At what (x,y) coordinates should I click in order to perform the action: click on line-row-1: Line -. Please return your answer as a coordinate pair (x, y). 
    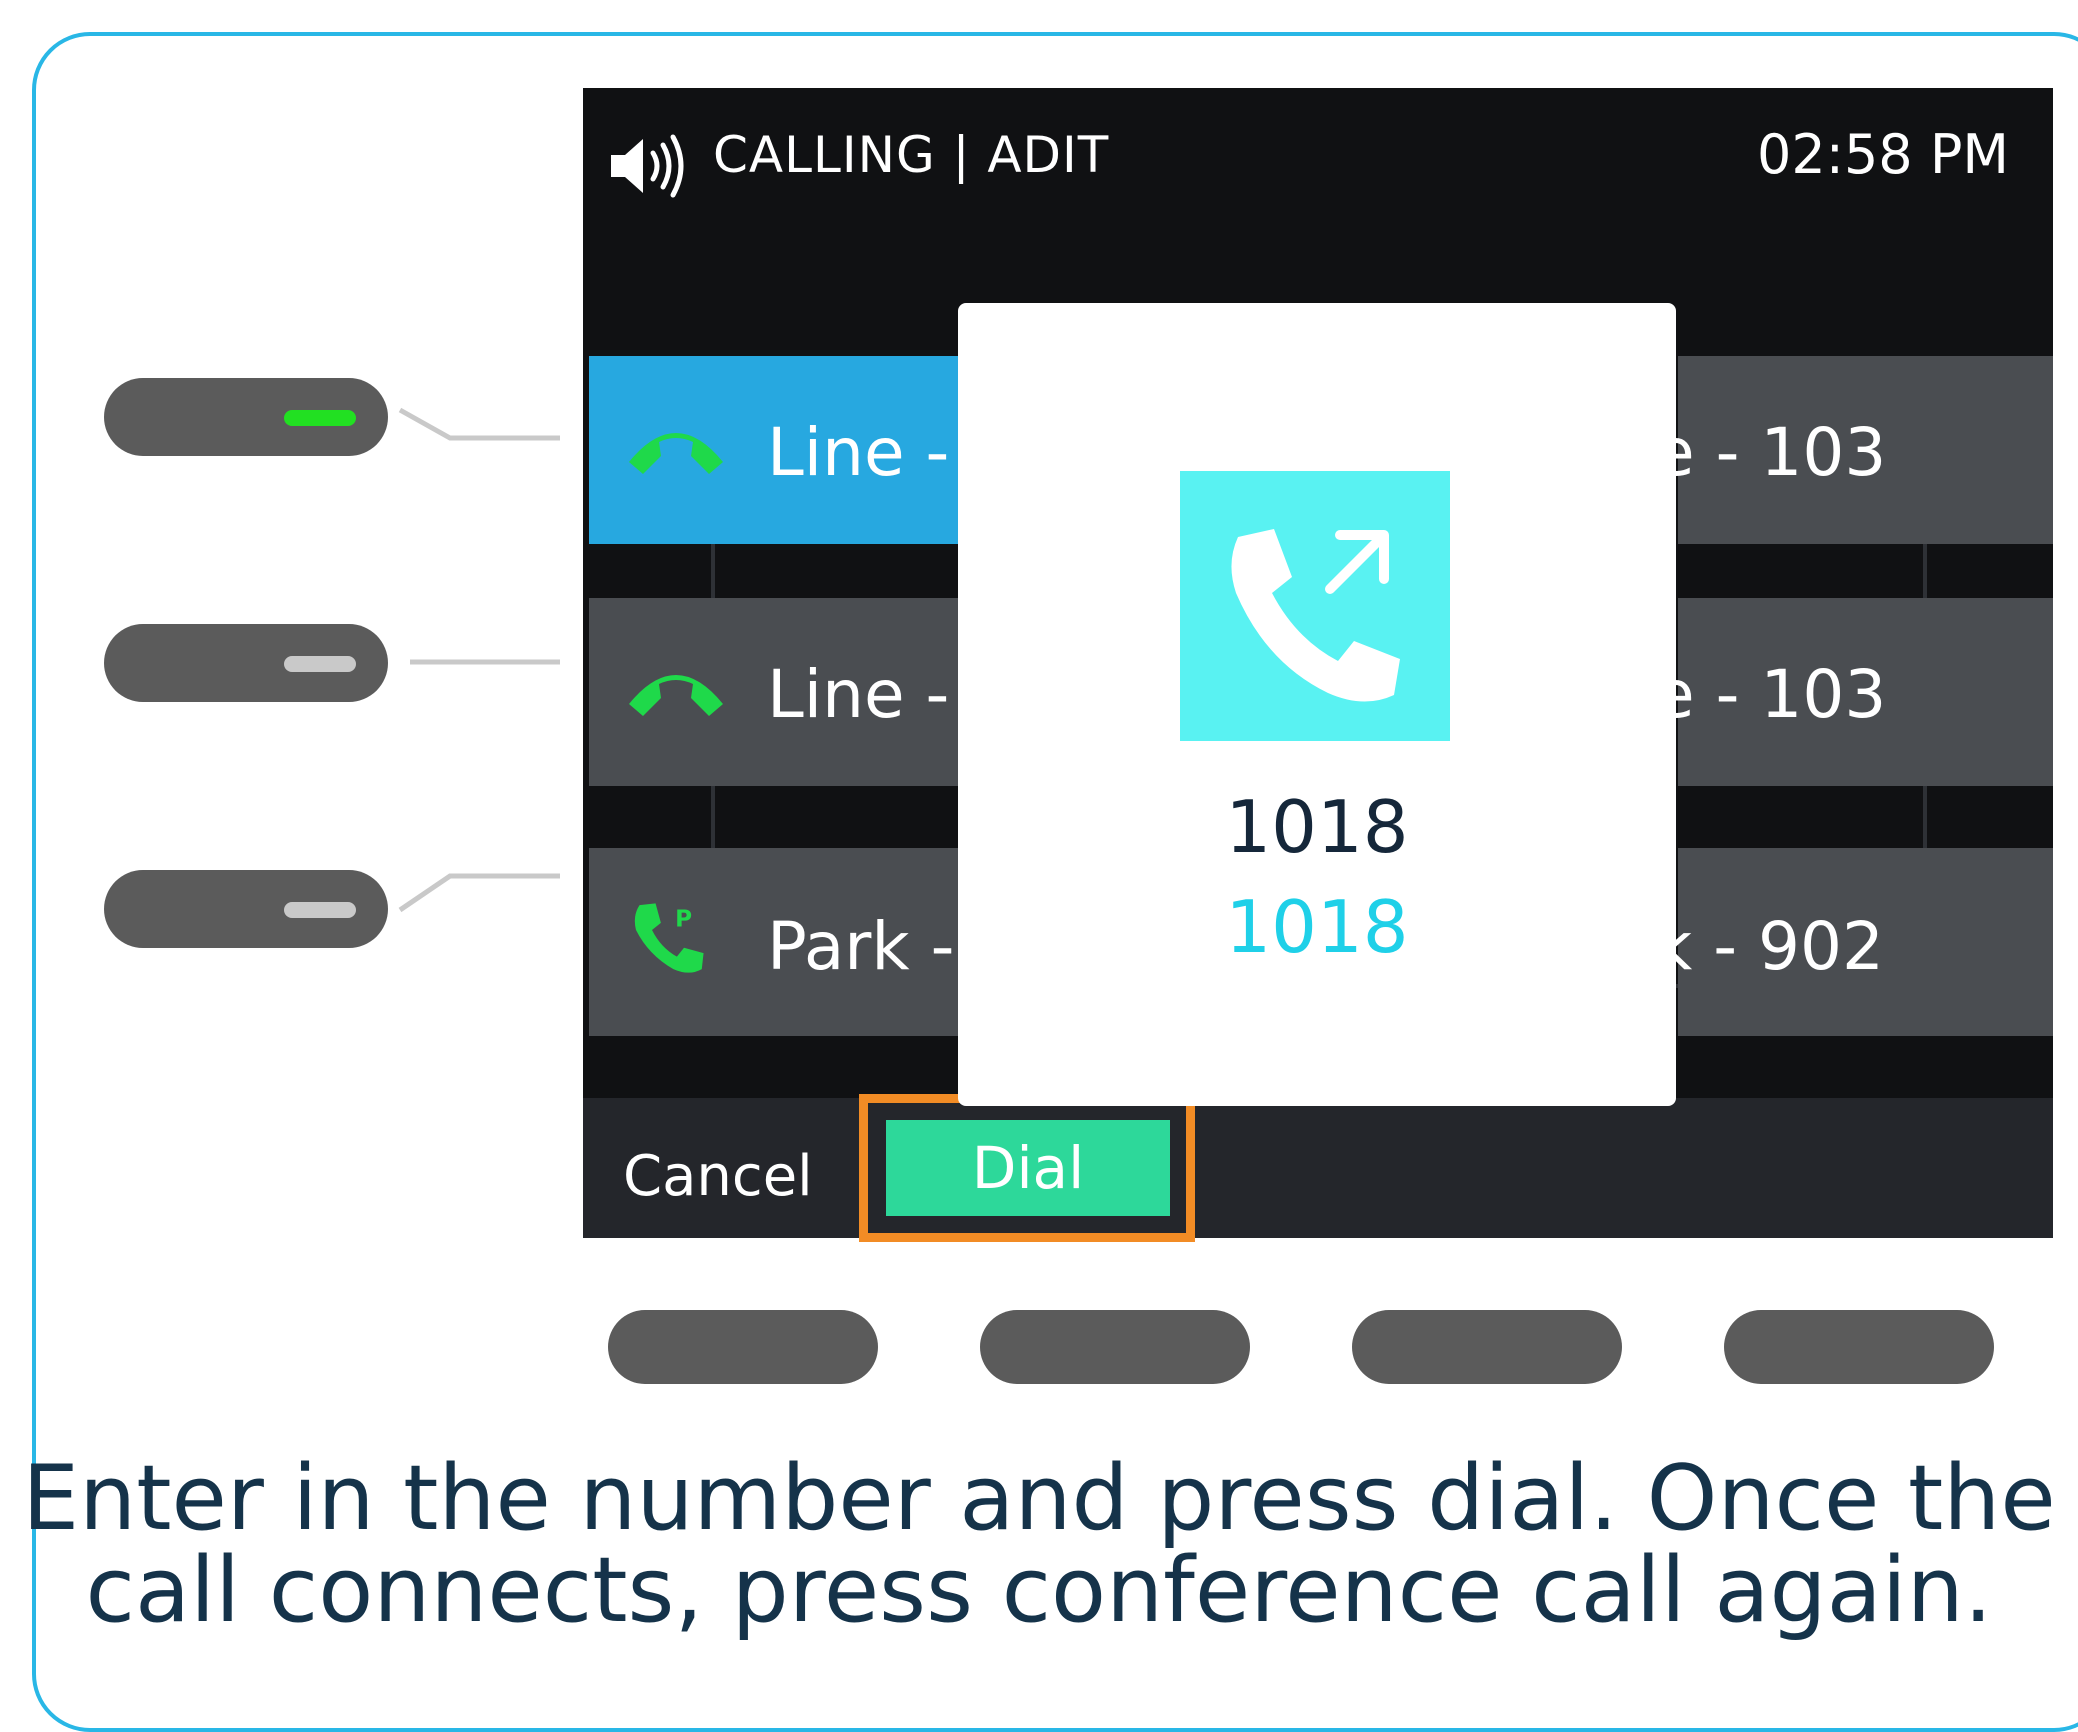
    Looking at the image, I should click on (789, 450).